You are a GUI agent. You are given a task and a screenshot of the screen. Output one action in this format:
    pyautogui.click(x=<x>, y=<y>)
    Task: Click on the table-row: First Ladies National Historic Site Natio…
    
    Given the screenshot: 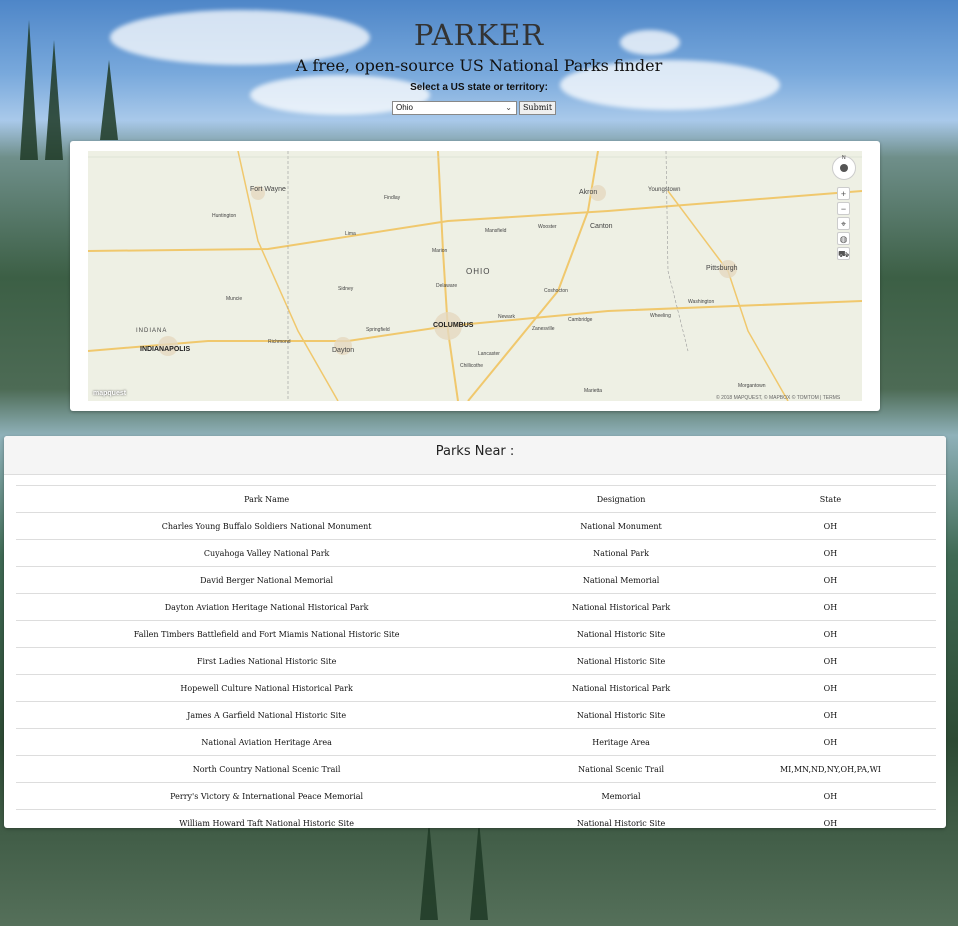 What is the action you would take?
    pyautogui.click(x=476, y=661)
    